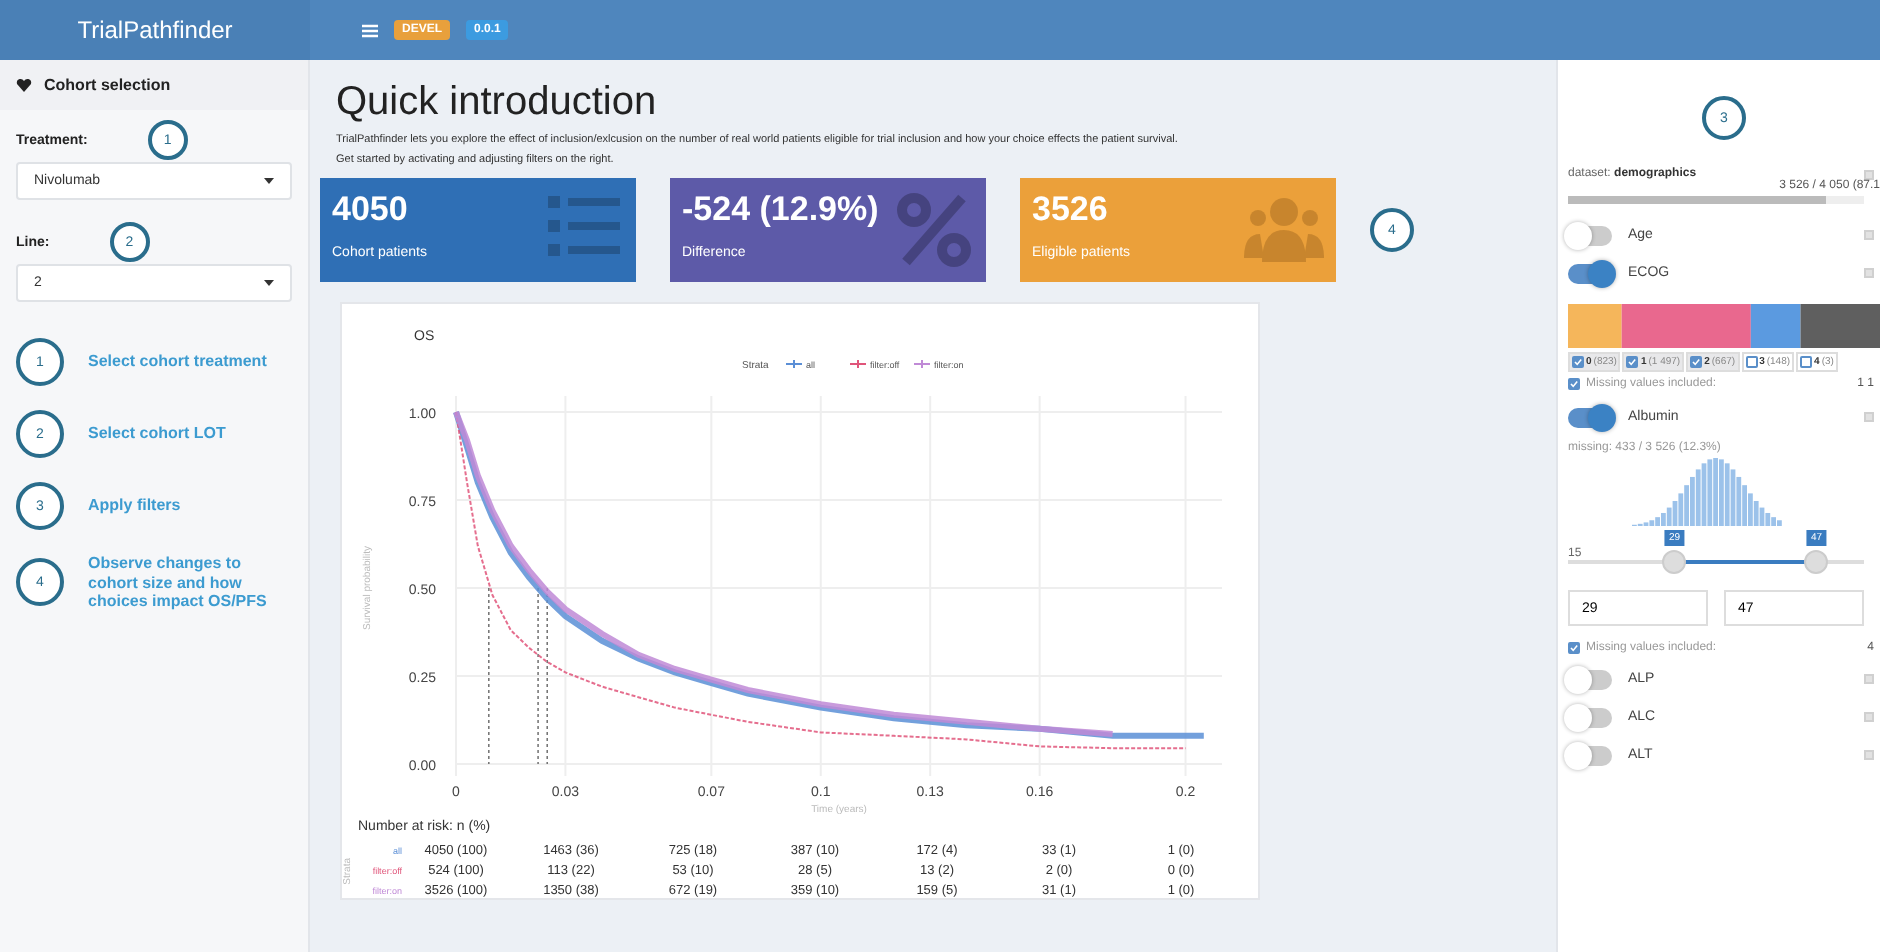  What do you see at coordinates (158, 434) in the screenshot?
I see `step-text: Select cohort LOT` at bounding box center [158, 434].